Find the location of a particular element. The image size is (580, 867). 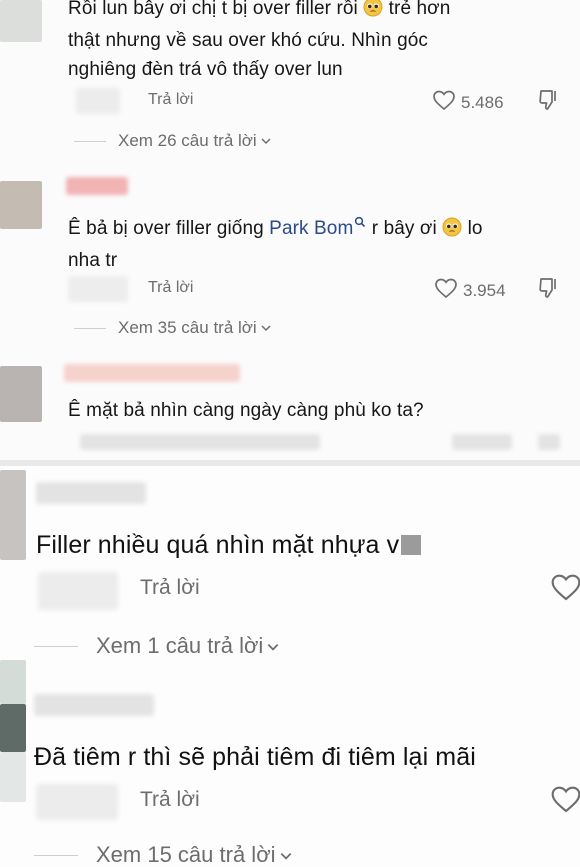

comment-text: Filler nhiều quá nhìn mặt nhựa v is located at coordinates (306, 545).